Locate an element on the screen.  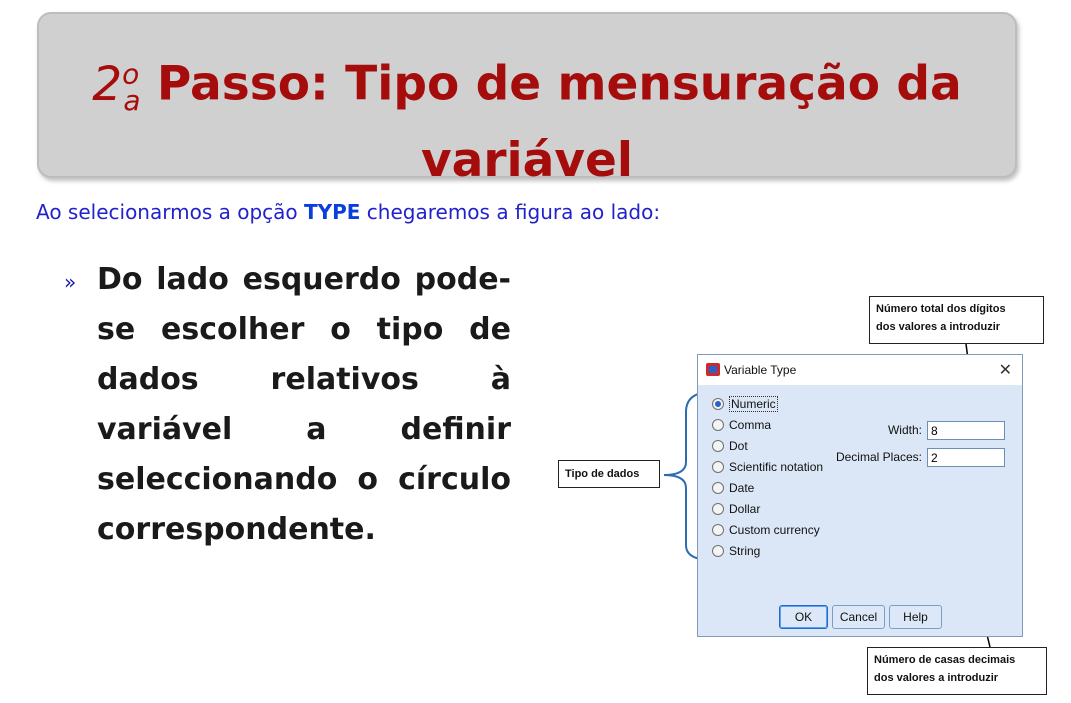
radio-string: String is located at coordinates (736, 552).